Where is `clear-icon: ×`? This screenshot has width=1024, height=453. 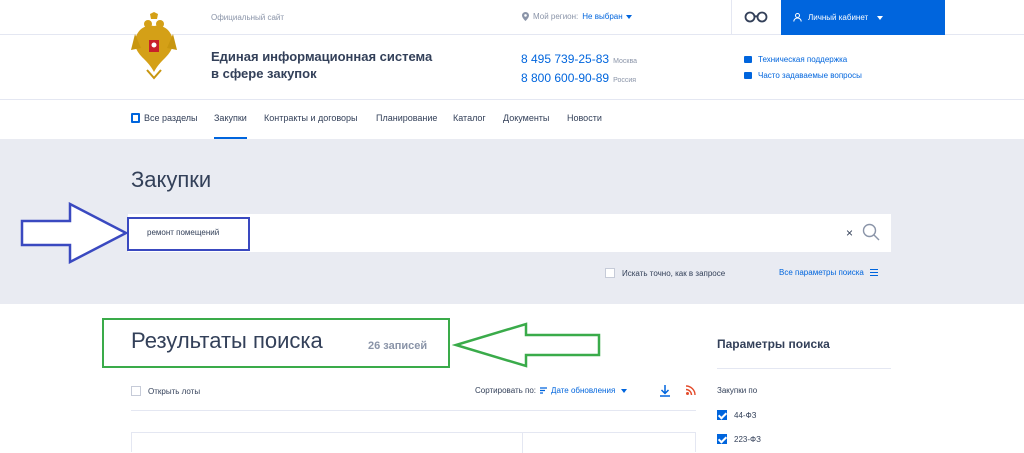
clear-icon: × is located at coordinates (849, 233).